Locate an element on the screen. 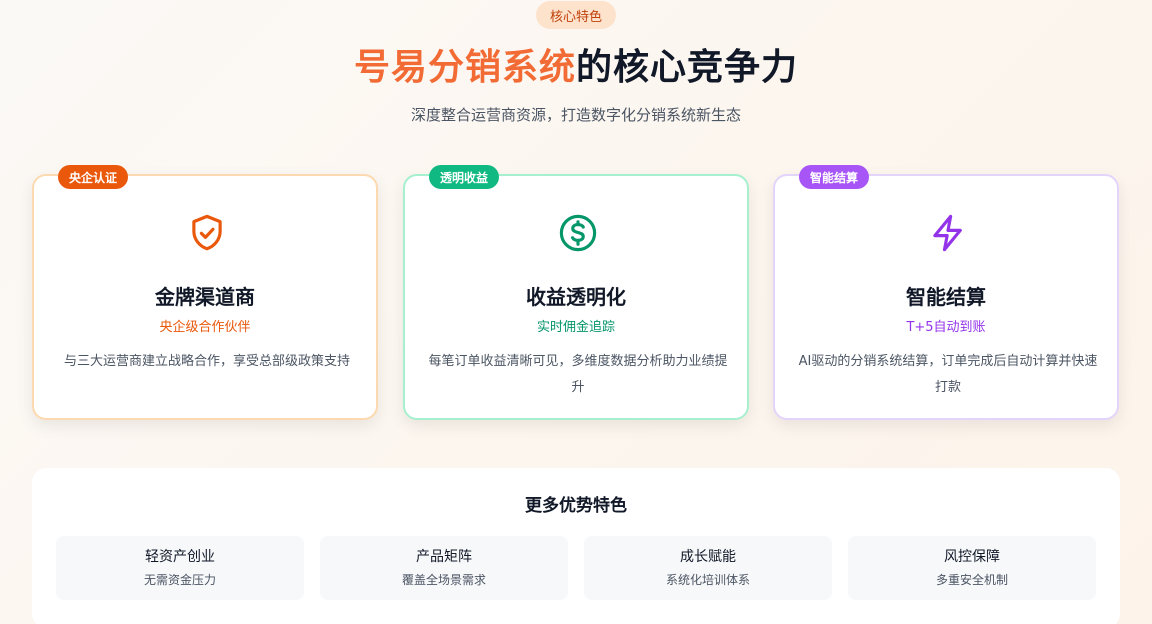 Image resolution: width=1152 pixels, height=624 pixels. advantage-title: 产品矩阵 is located at coordinates (444, 557).